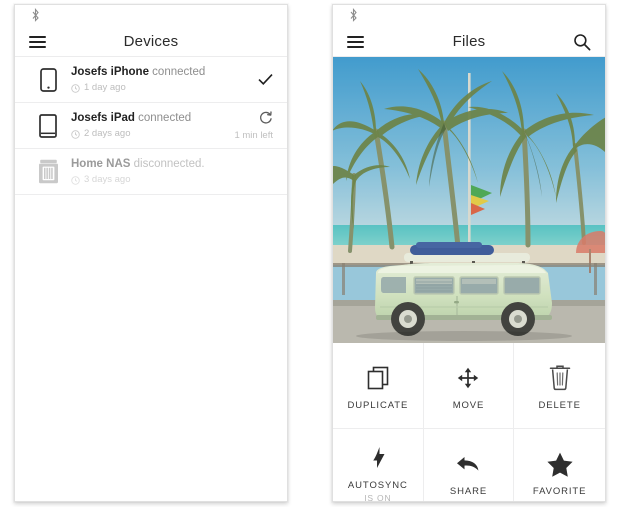 The height and width of the screenshot is (507, 620). What do you see at coordinates (469, 16) in the screenshot?
I see `files-statusbar` at bounding box center [469, 16].